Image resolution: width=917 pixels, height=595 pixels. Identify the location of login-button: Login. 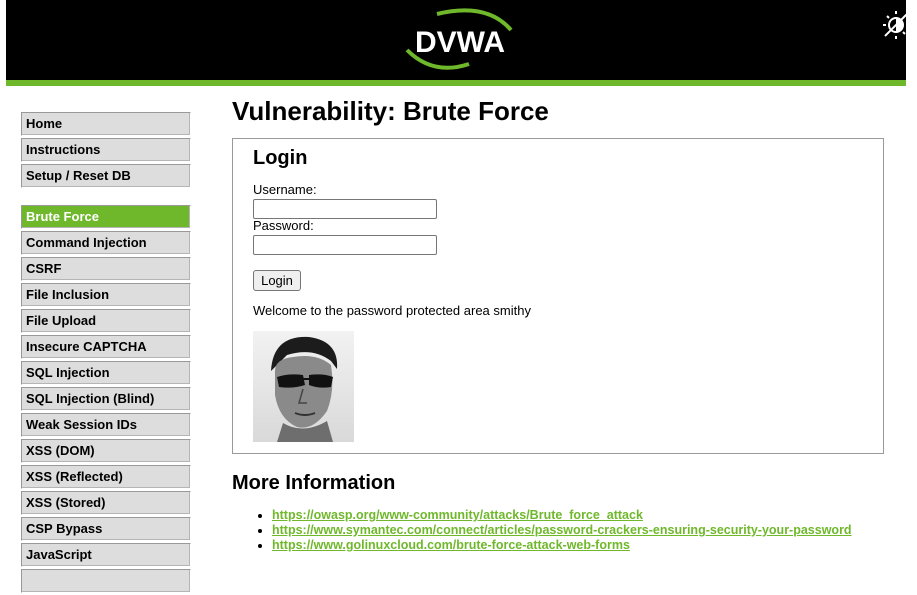
(277, 280).